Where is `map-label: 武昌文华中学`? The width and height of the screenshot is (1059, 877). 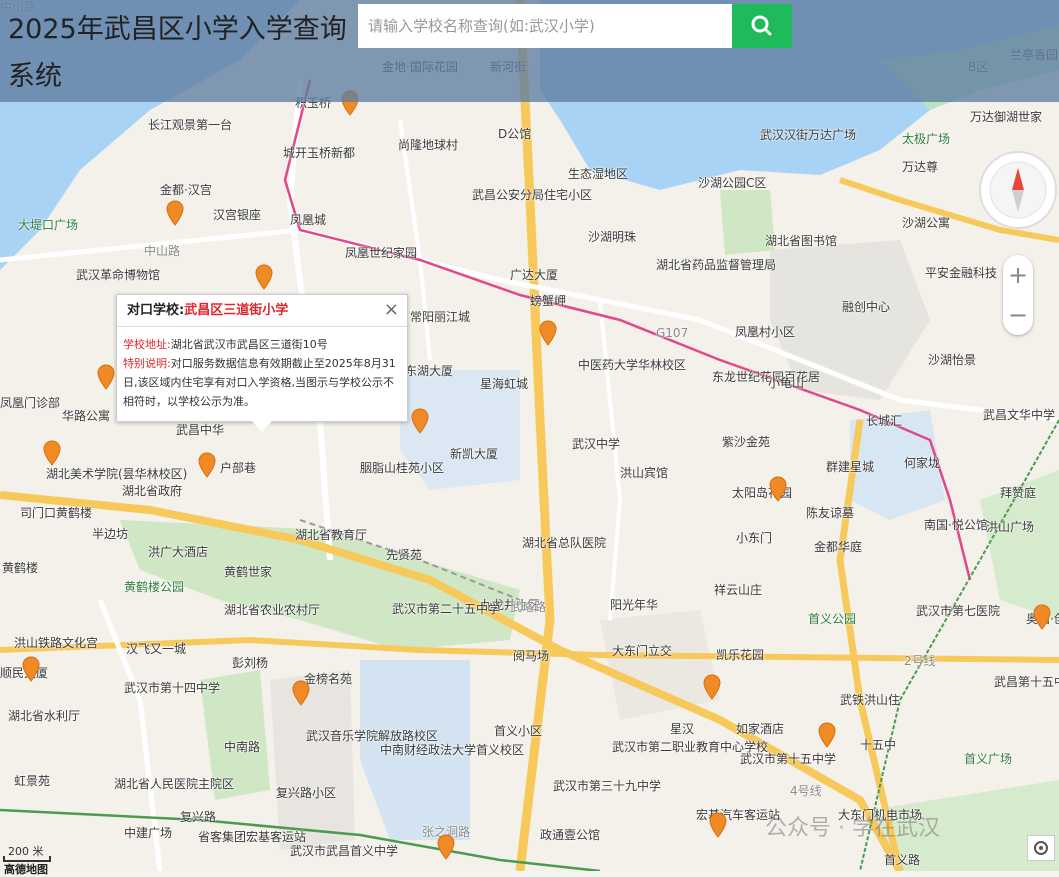 map-label: 武昌文华中学 is located at coordinates (1019, 415).